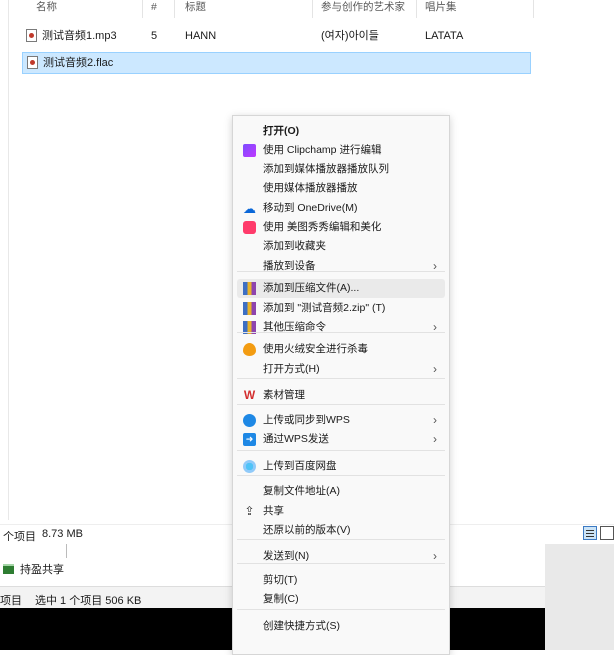 This screenshot has height=655, width=614. What do you see at coordinates (579, 597) in the screenshot?
I see `background-panel` at bounding box center [579, 597].